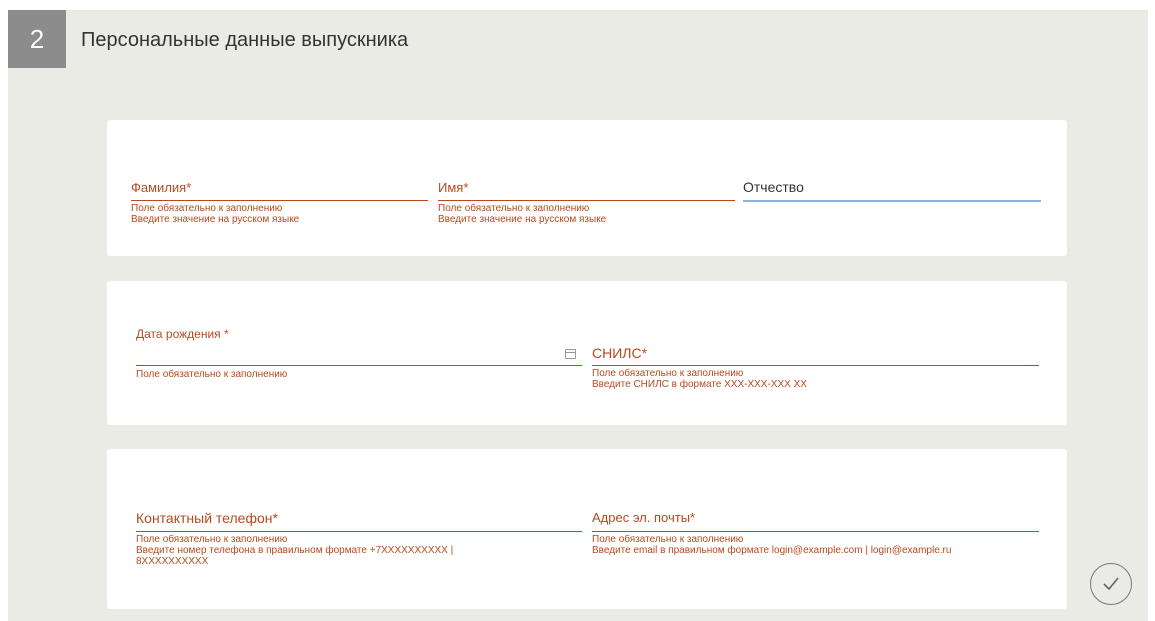  I want to click on name-input-line, so click(586, 200).